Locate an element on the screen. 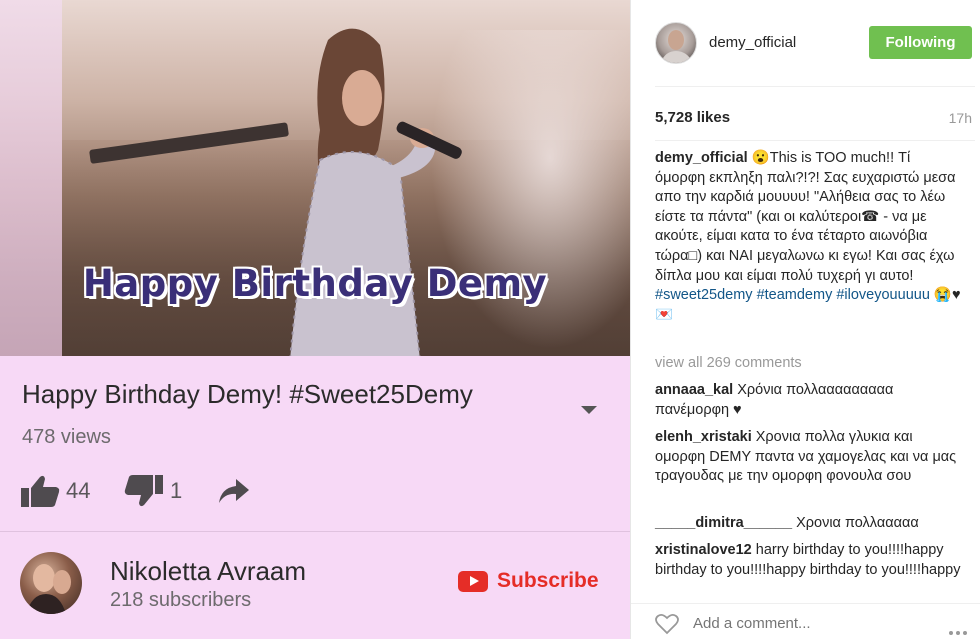 The width and height of the screenshot is (980, 639). comment-author: annaaa_kal is located at coordinates (694, 390).